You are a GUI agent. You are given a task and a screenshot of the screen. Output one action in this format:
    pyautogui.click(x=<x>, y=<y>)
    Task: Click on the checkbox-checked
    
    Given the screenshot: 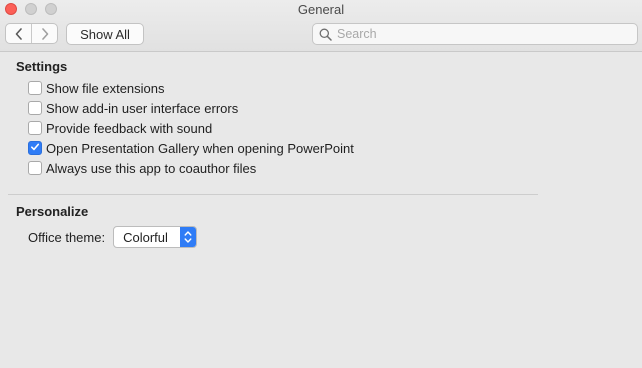 What is the action you would take?
    pyautogui.click(x=35, y=148)
    